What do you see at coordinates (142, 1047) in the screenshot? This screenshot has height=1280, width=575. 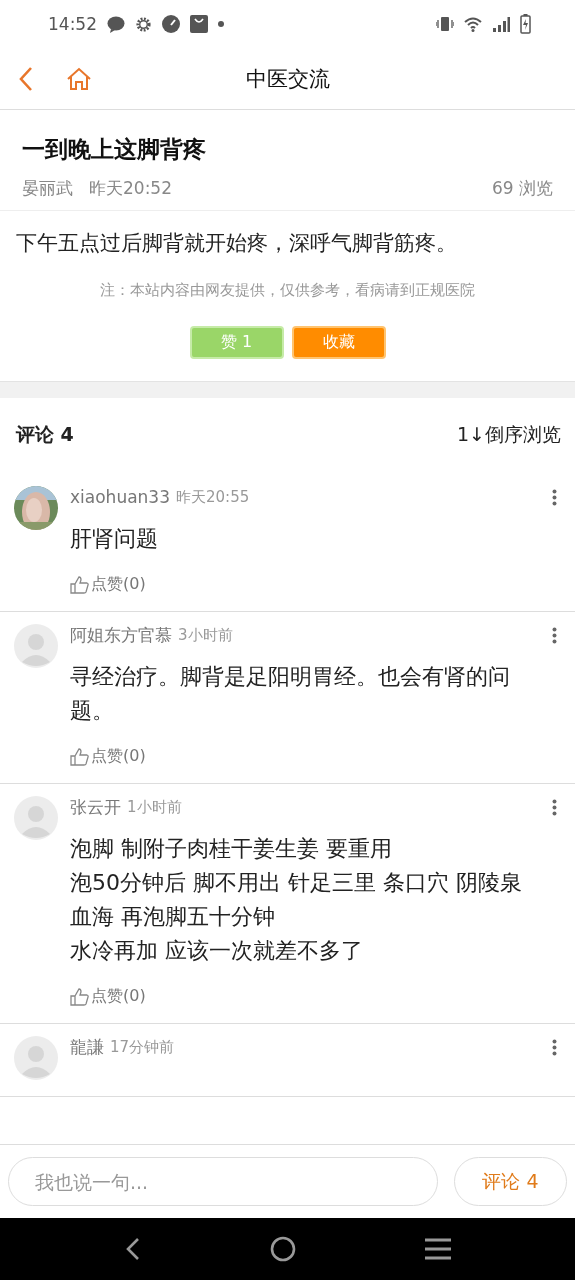 I see `comment-time: 17分钟前` at bounding box center [142, 1047].